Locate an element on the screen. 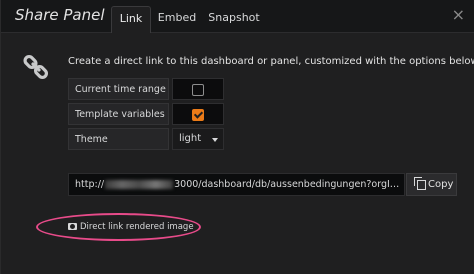 This screenshot has width=474, height=274. theme-label: Theme is located at coordinates (118, 139).